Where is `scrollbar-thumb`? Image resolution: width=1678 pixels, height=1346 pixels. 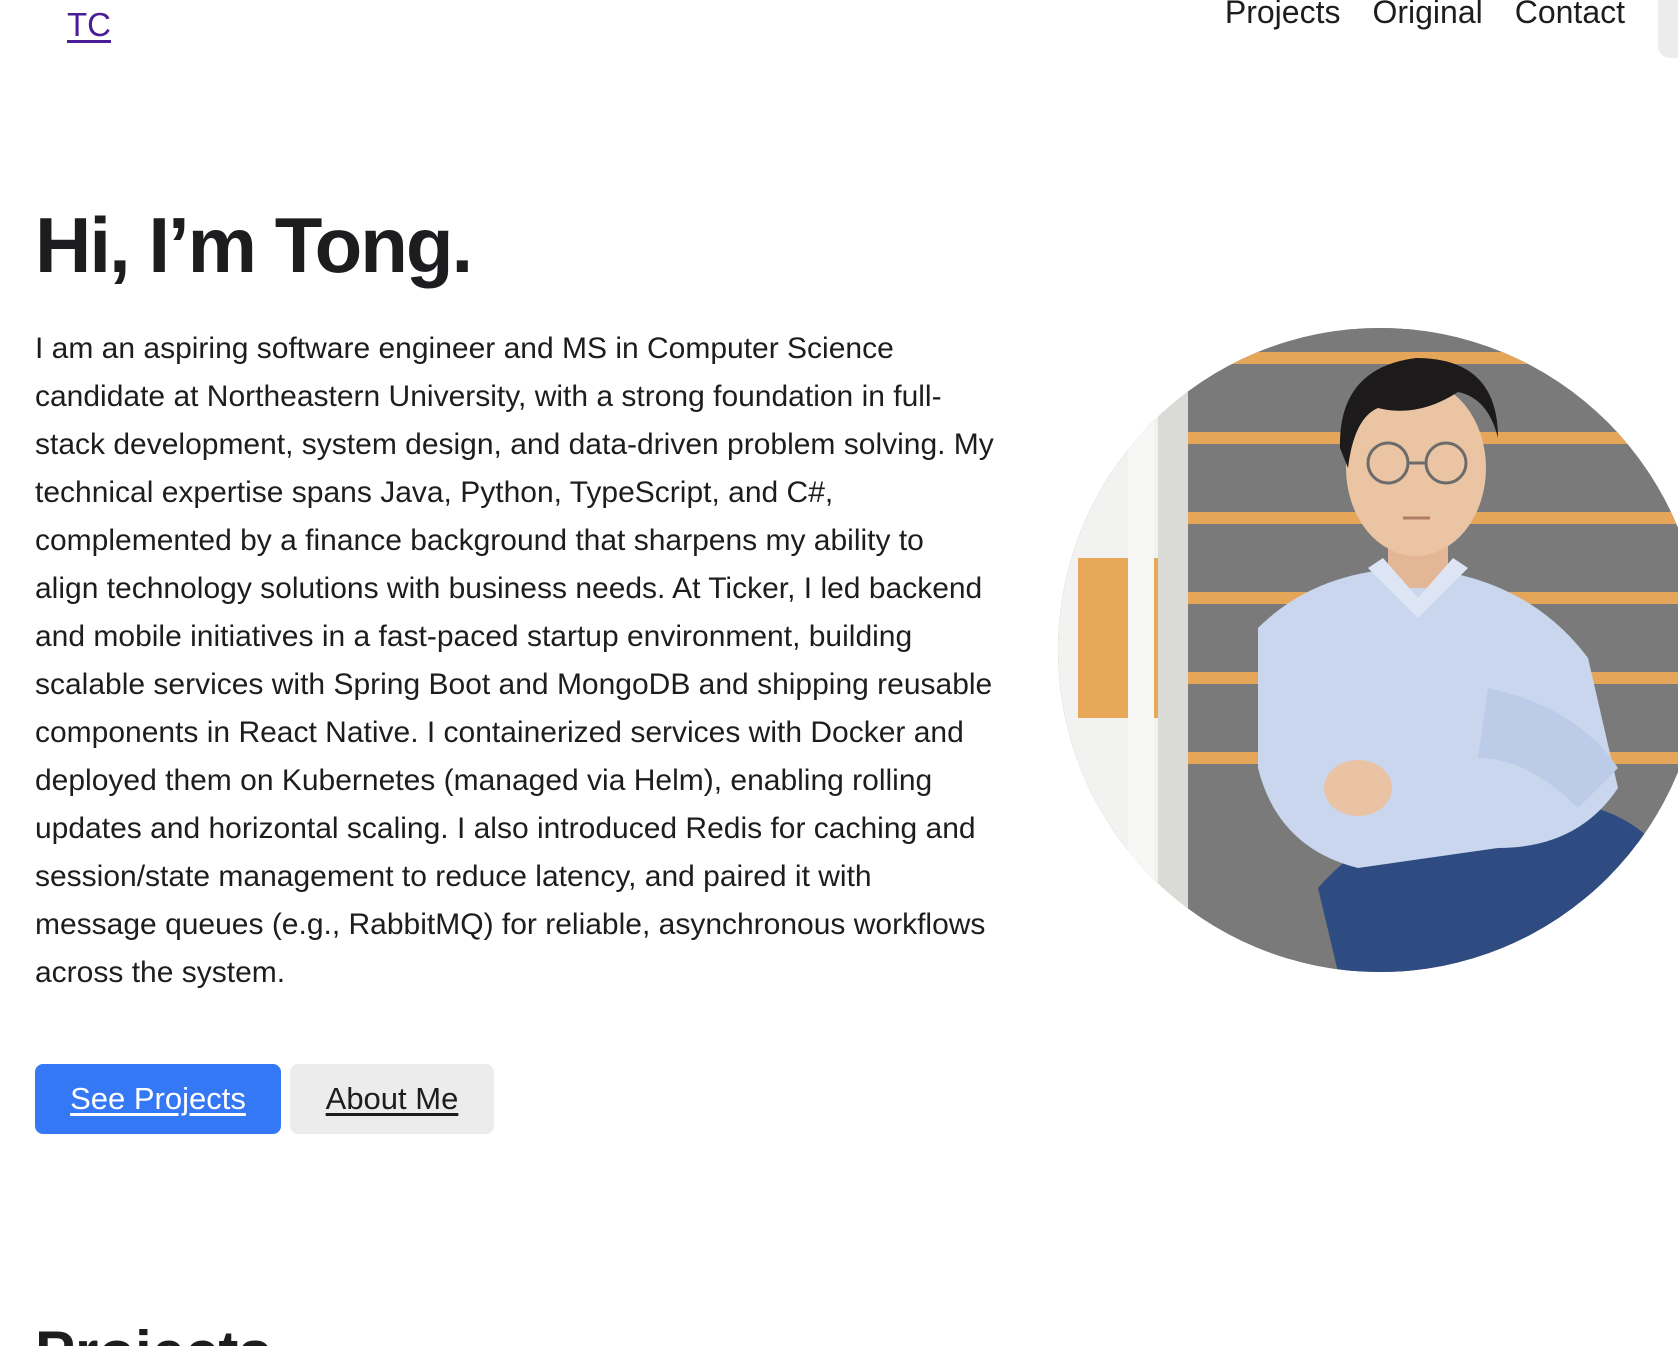
scrollbar-thumb is located at coordinates (1668, 29).